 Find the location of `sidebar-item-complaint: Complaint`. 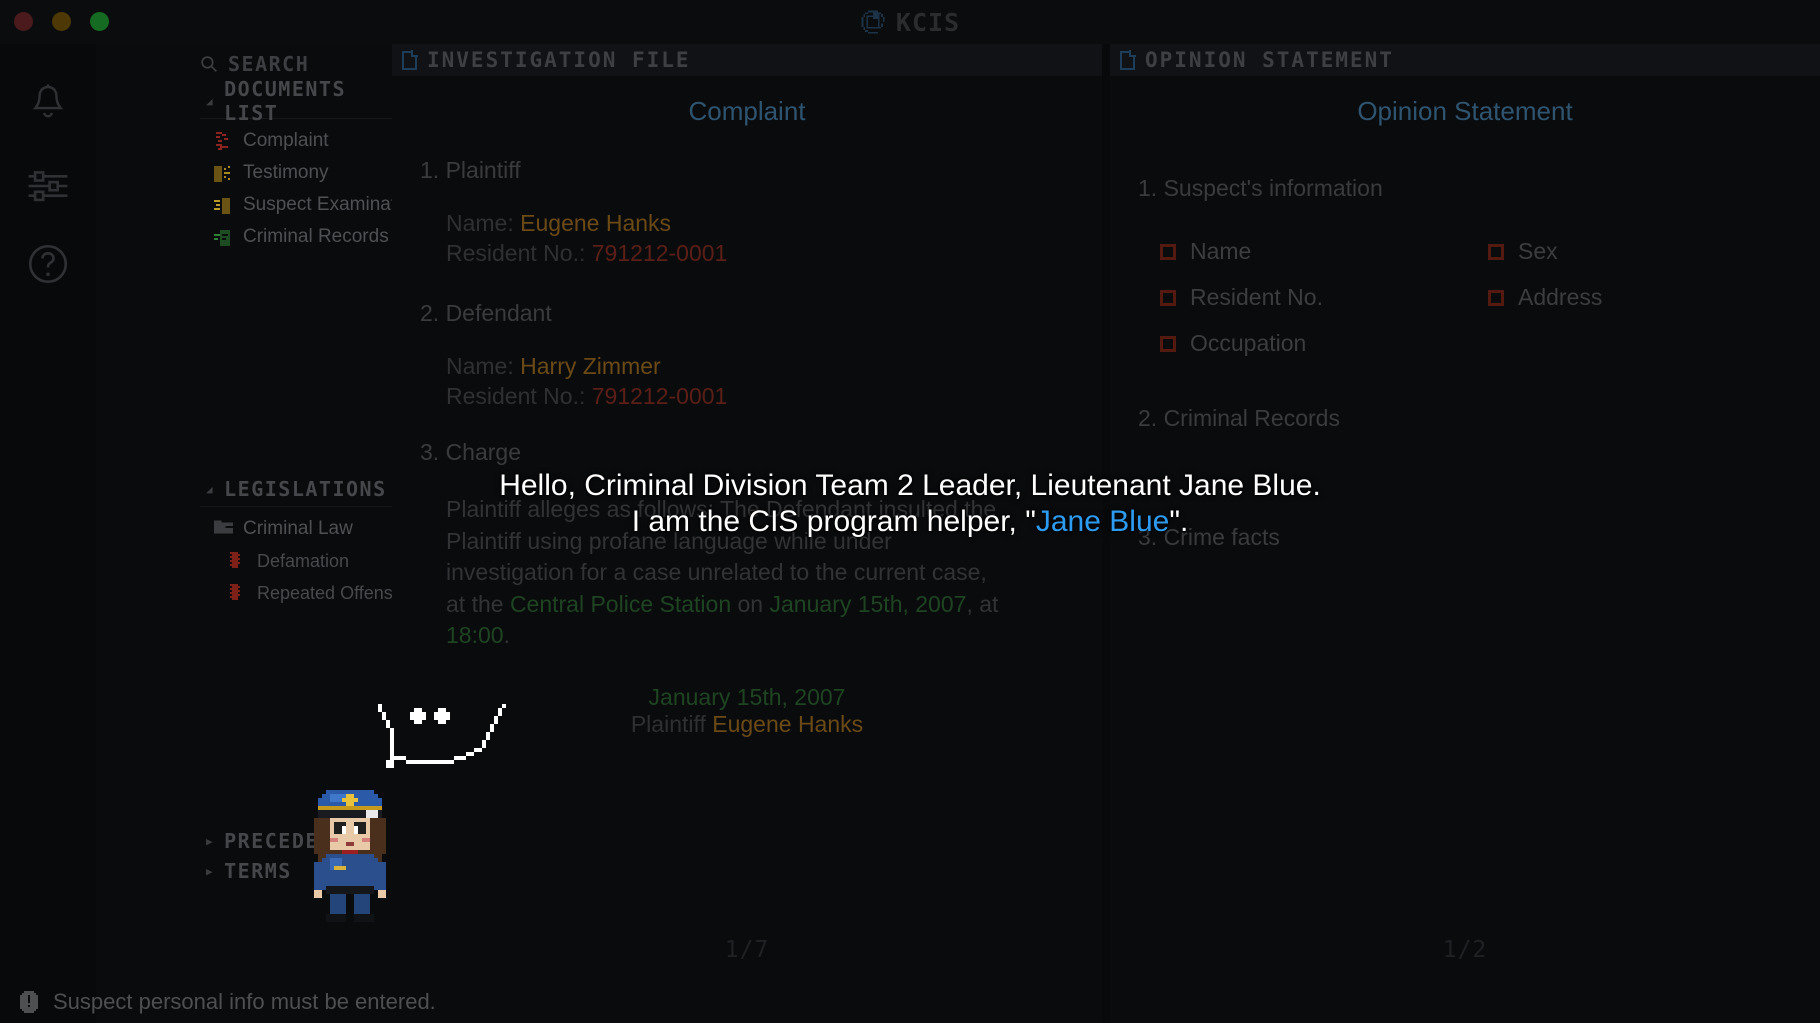

sidebar-item-complaint: Complaint is located at coordinates (296, 141).